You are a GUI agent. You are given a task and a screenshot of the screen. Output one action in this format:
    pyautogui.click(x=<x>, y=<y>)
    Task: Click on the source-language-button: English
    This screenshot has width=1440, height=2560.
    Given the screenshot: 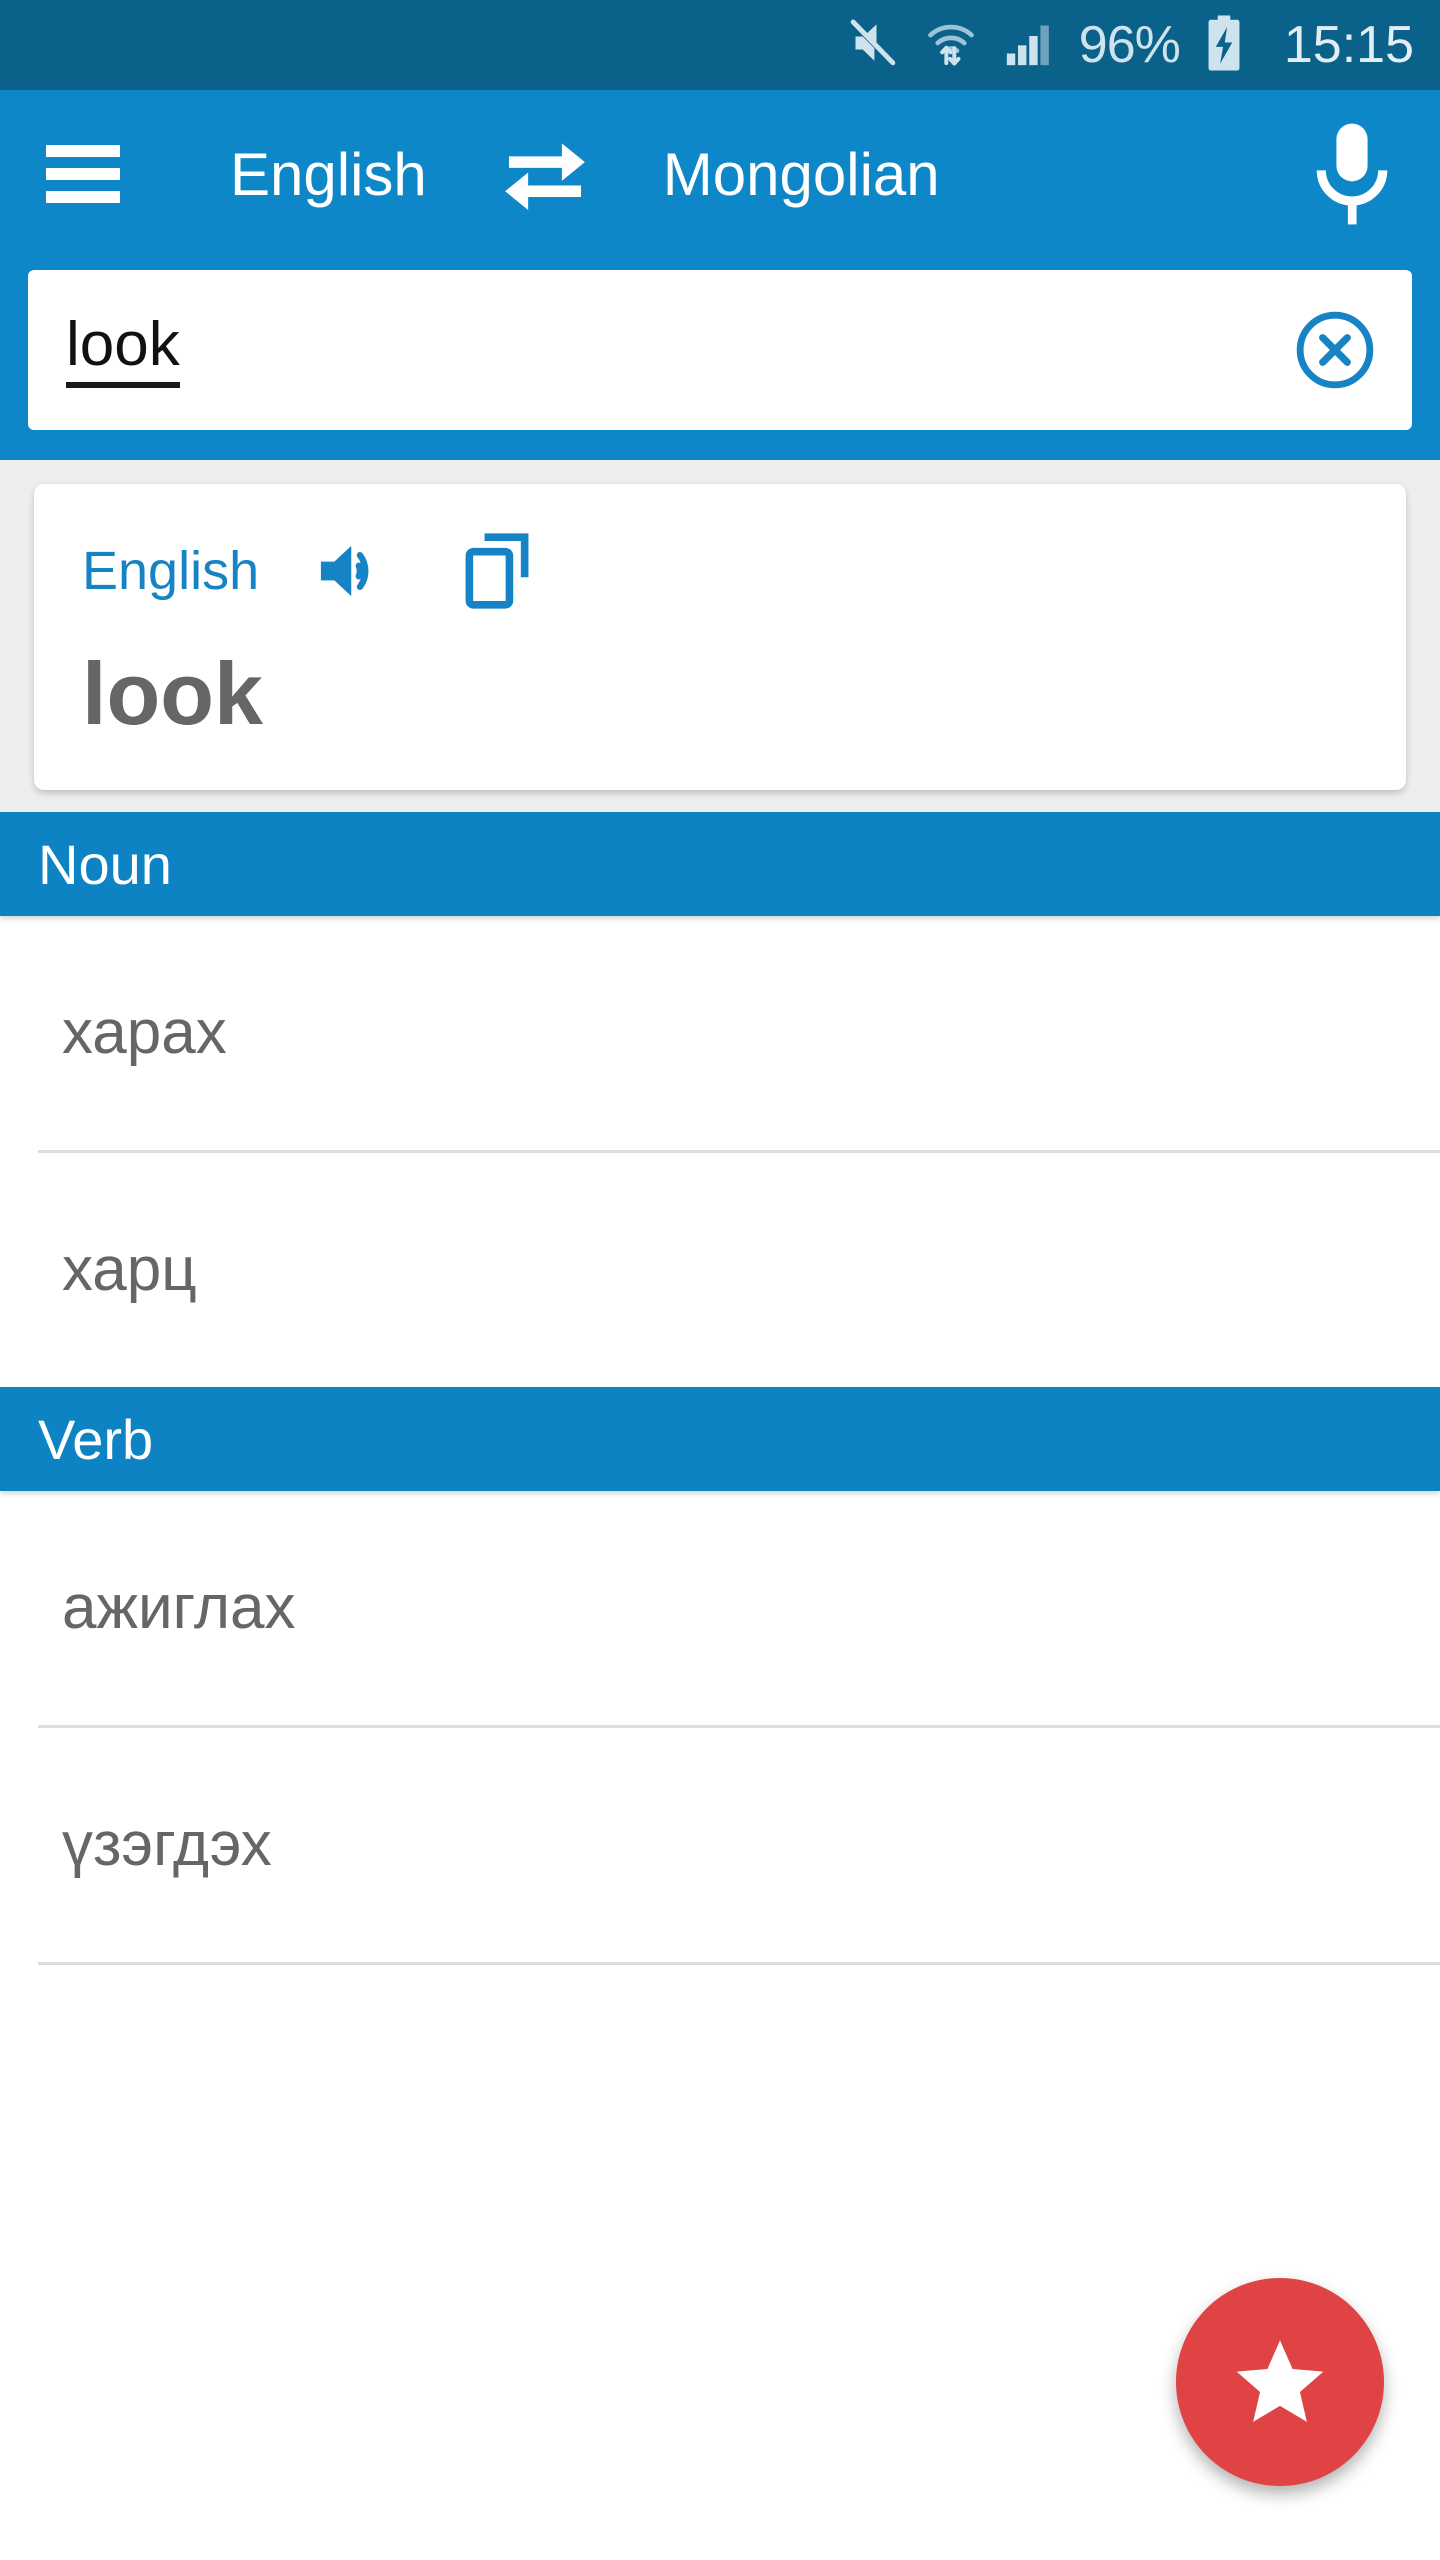 What is the action you would take?
    pyautogui.click(x=328, y=174)
    